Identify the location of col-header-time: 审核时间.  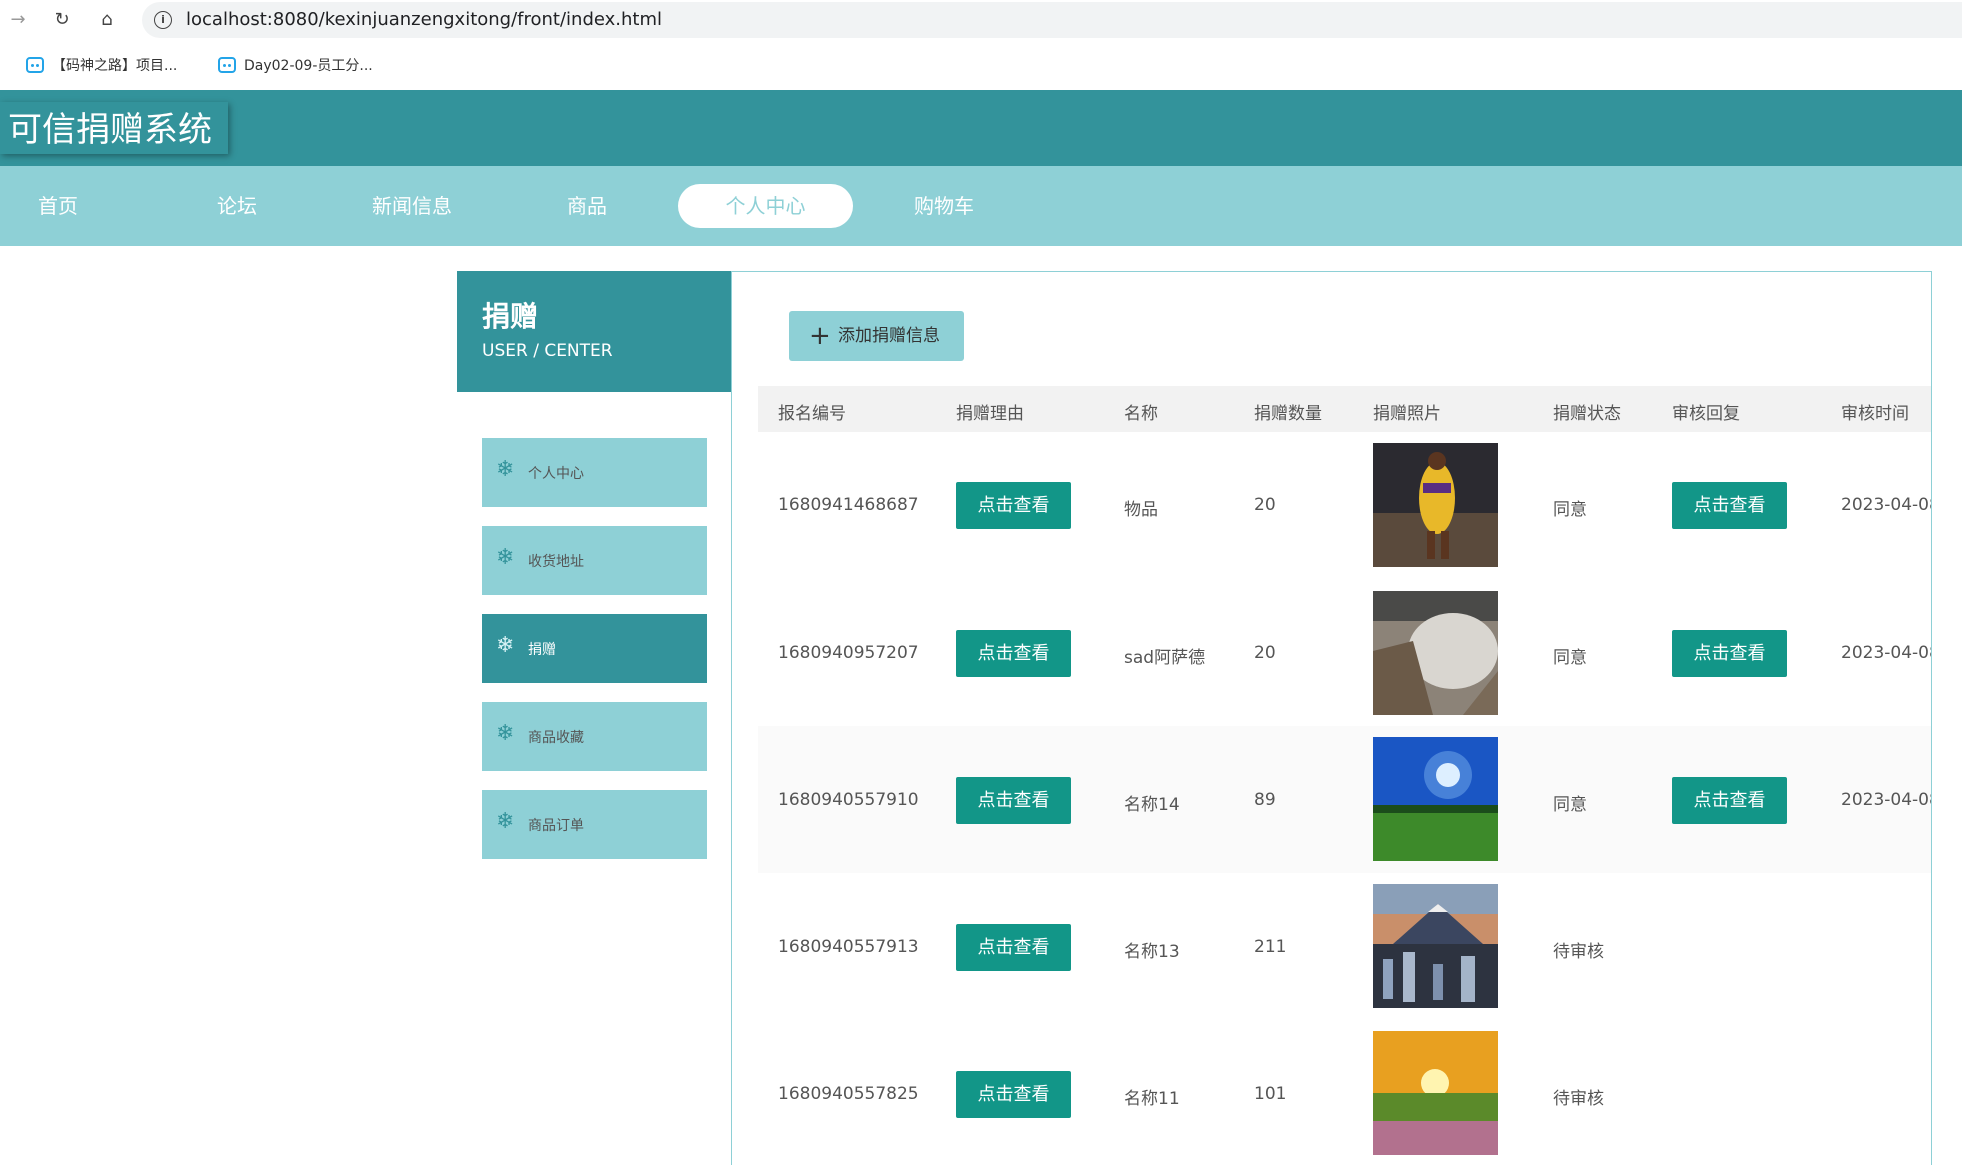
(1875, 414).